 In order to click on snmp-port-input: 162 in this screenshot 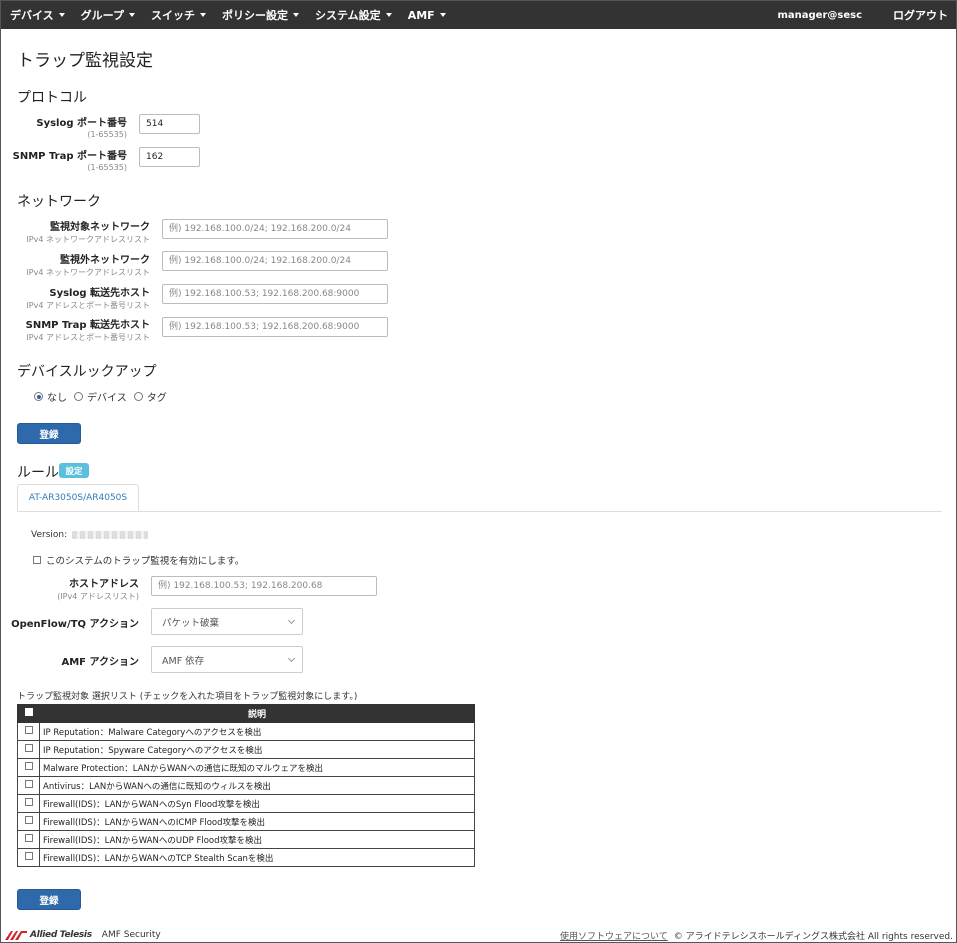, I will do `click(169, 157)`.